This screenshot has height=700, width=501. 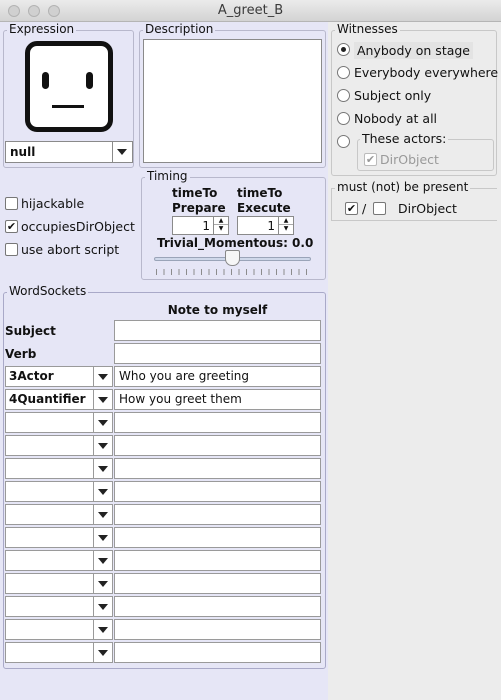 I want to click on time-to-prepare-label-line1: timeTo, so click(x=195, y=193).